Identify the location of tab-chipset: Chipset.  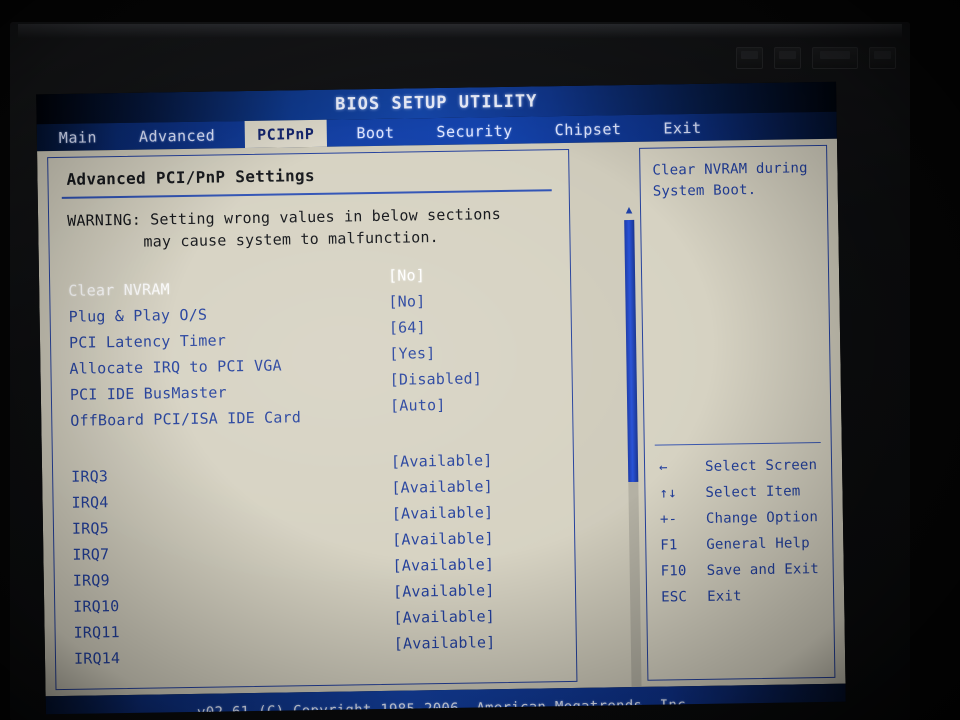
(588, 129).